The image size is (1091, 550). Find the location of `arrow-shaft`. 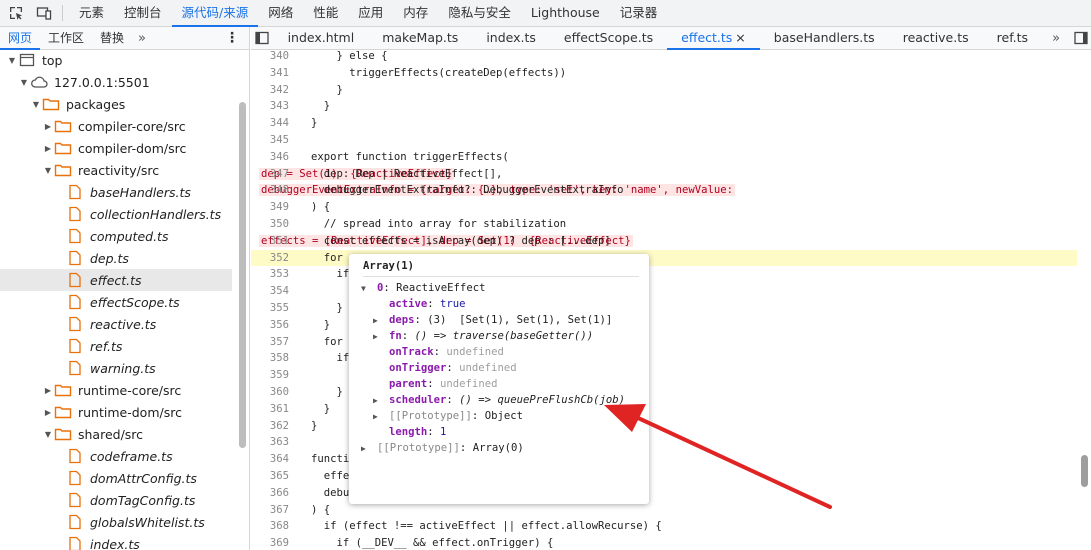

arrow-shaft is located at coordinates (733, 462).